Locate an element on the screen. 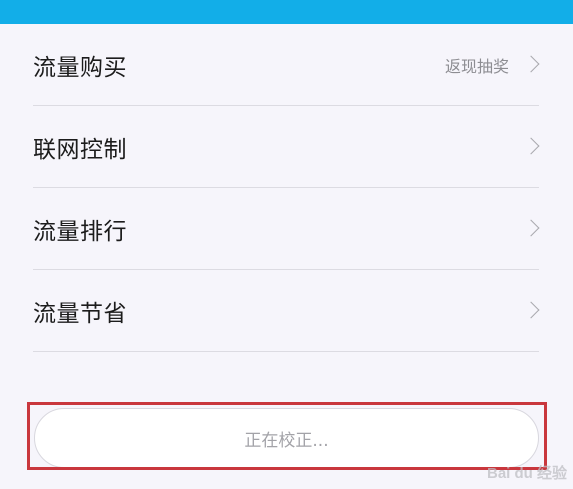 The image size is (573, 489). menu-item-label: 流量购买 is located at coordinates (80, 67).